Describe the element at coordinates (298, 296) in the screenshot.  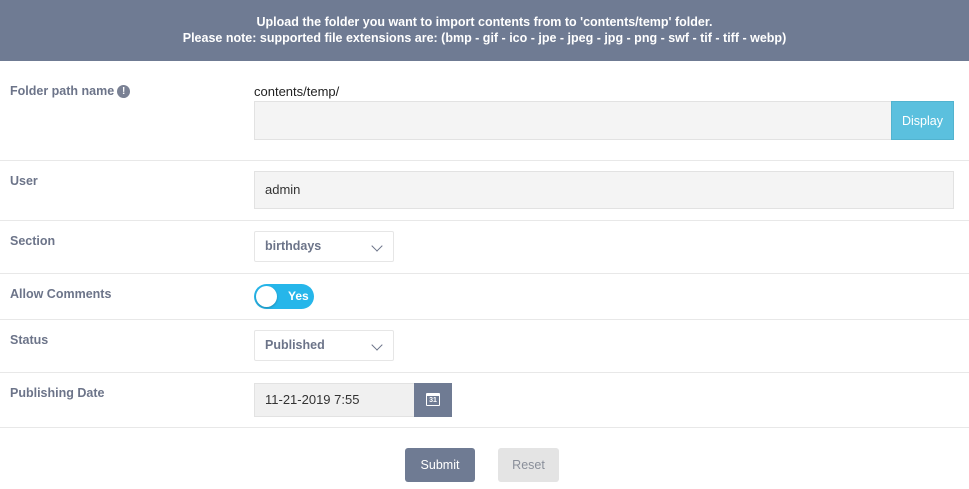
I see `toggle-state-text: Yes` at that location.